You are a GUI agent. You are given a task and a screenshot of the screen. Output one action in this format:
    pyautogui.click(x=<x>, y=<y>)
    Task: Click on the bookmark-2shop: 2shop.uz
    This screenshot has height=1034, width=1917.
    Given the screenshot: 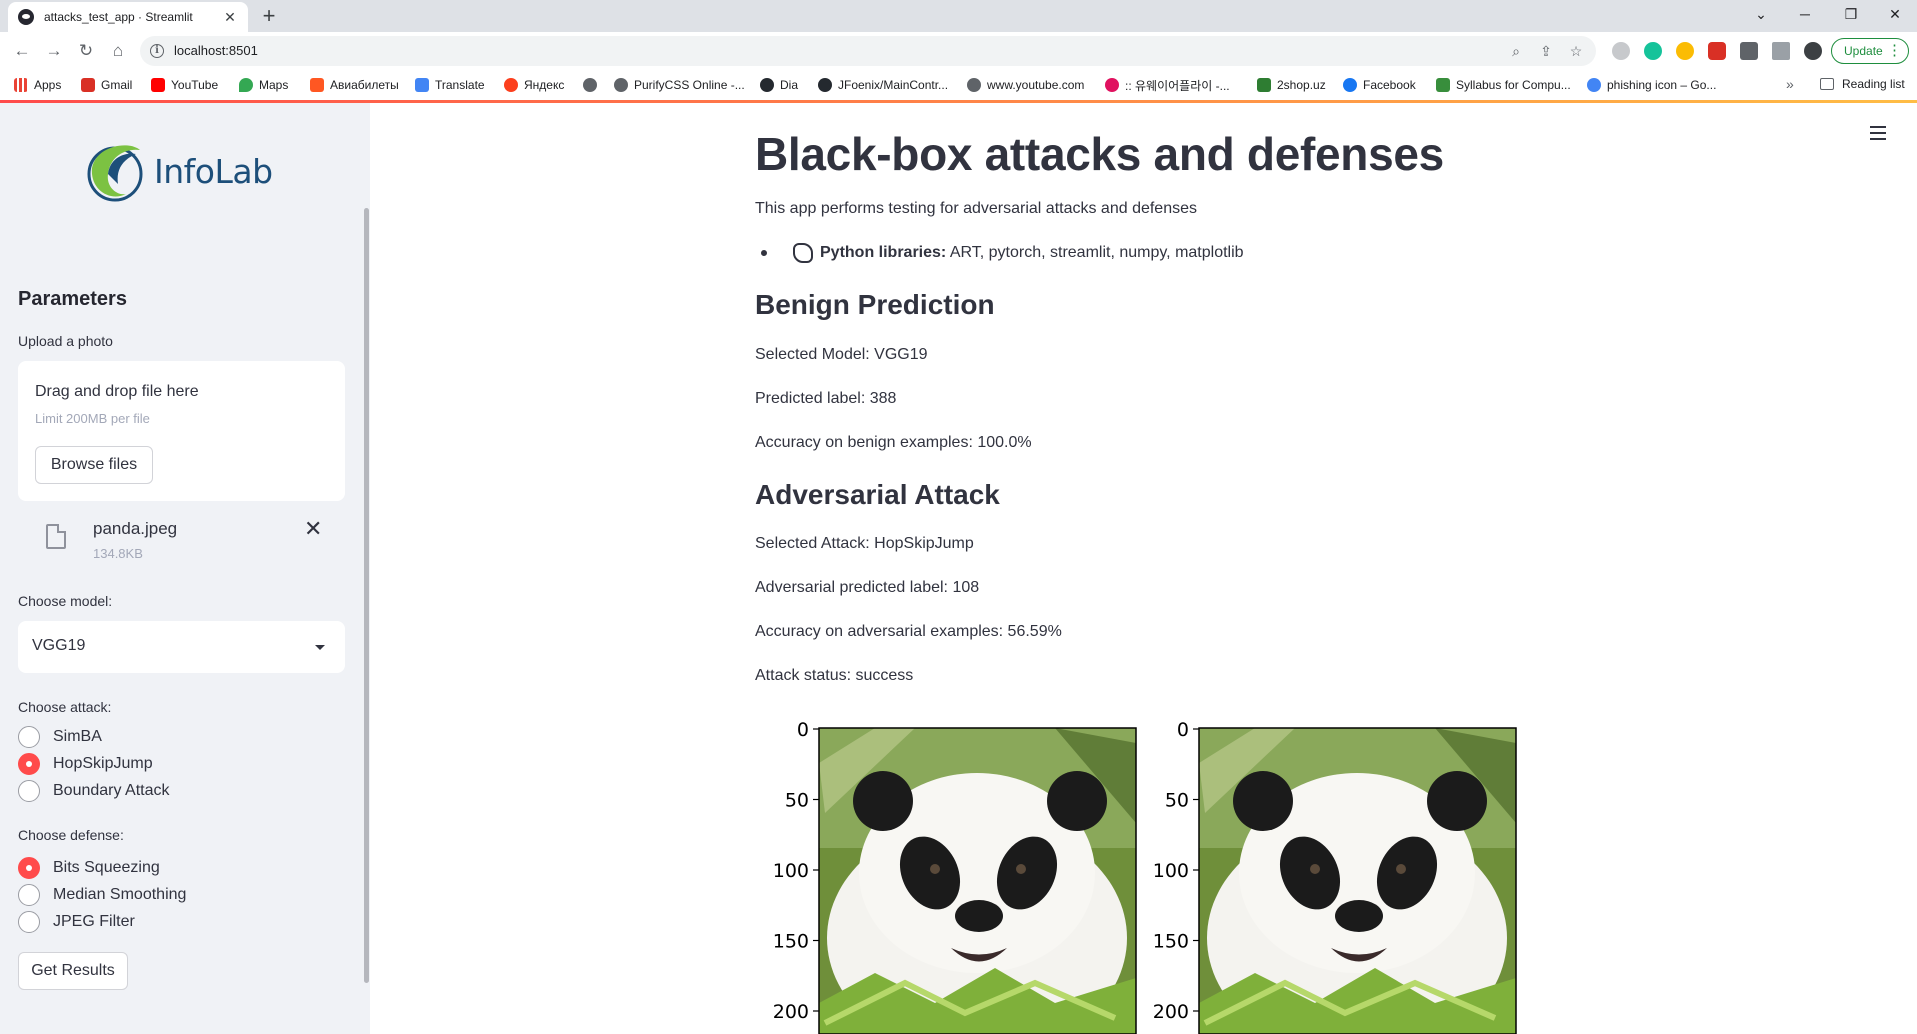 What is the action you would take?
    pyautogui.click(x=1291, y=85)
    